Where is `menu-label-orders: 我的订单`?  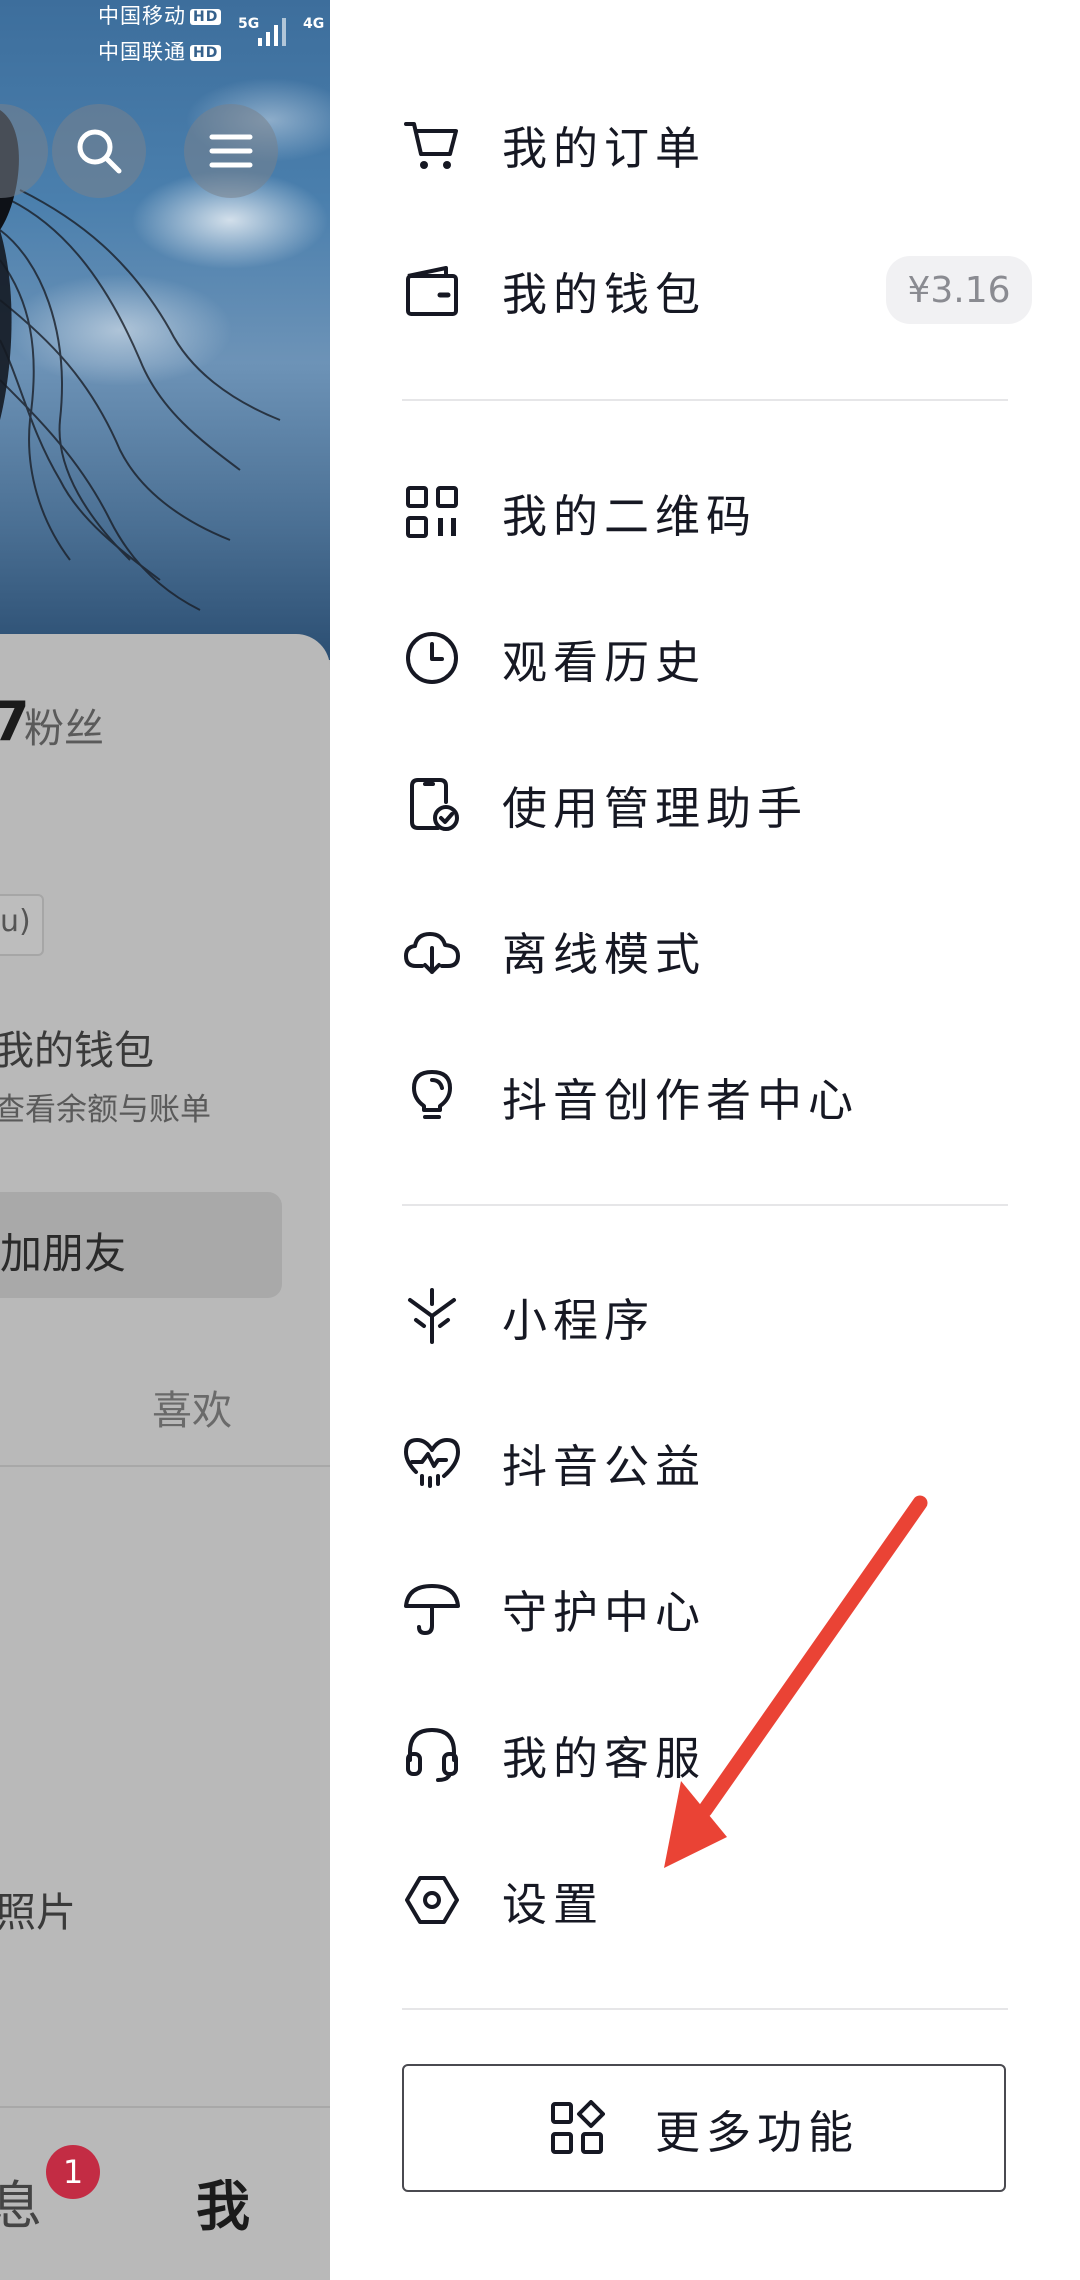
menu-label-orders: 我的订单 is located at coordinates (604, 148).